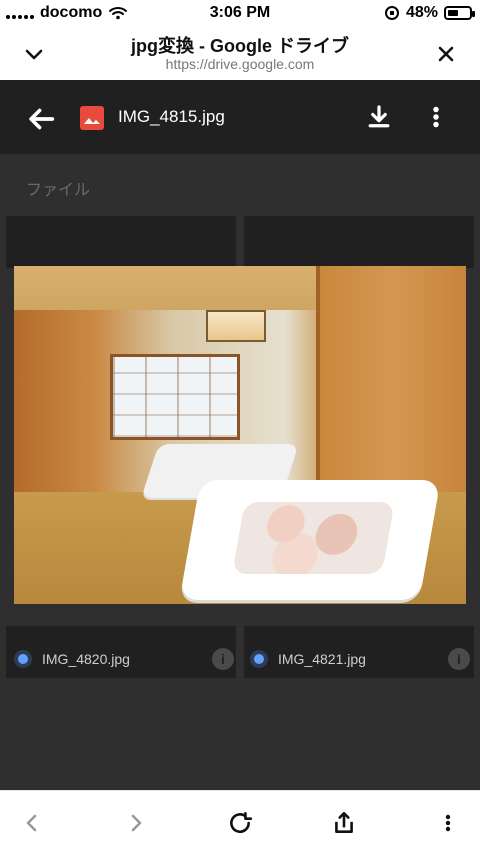 The width and height of the screenshot is (480, 855). Describe the element at coordinates (310, 540) in the screenshot. I see `photo-futon-front` at that location.